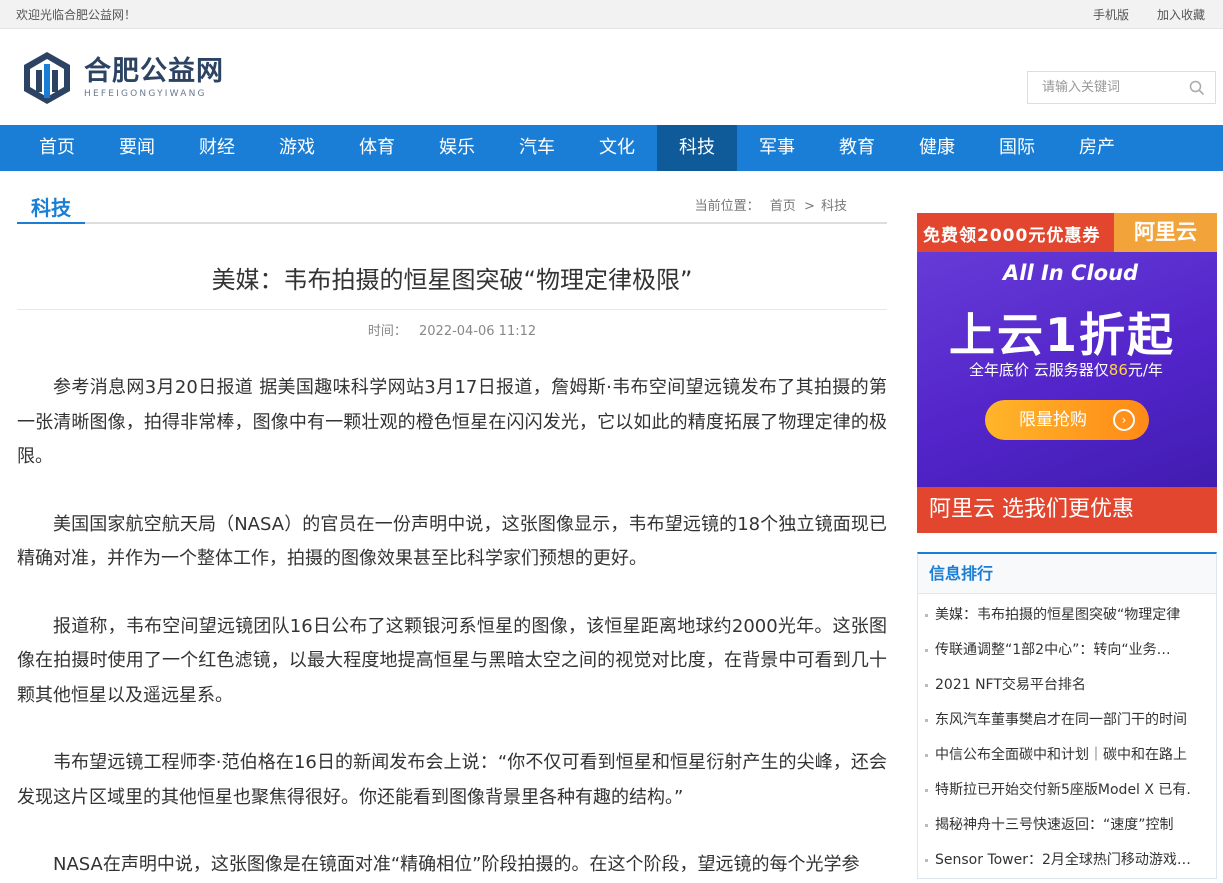  What do you see at coordinates (137, 148) in the screenshot?
I see `nav-item: 要闻` at bounding box center [137, 148].